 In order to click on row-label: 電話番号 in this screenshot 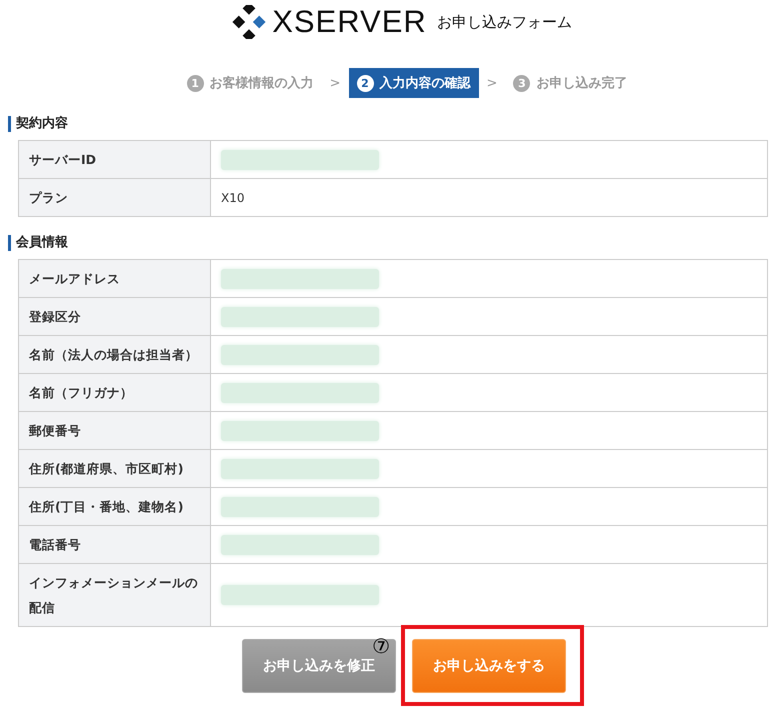, I will do `click(115, 544)`.